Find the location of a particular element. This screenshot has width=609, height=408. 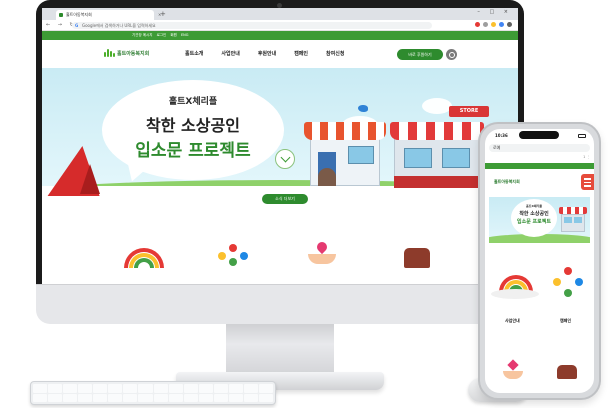

nav-item-donation: 후원안내 is located at coordinates (267, 54).